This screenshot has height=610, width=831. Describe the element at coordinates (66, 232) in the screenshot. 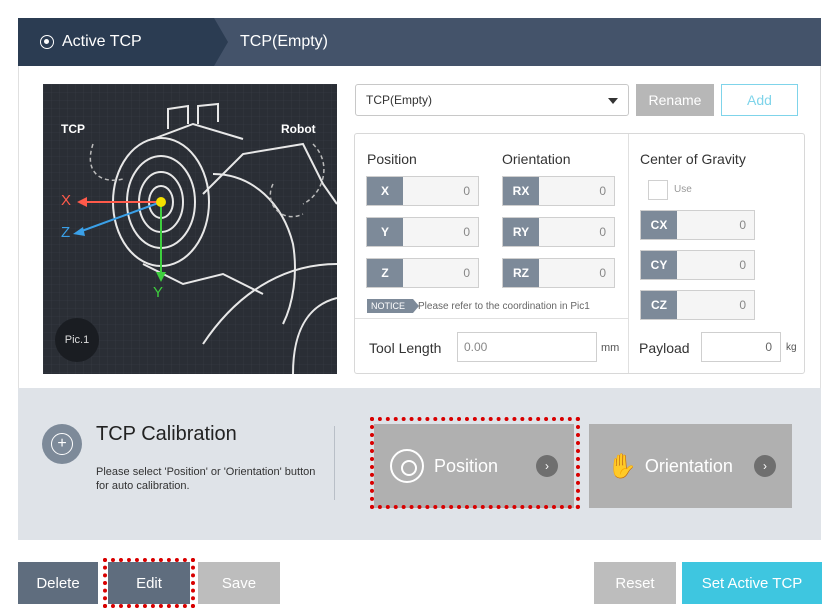

I see `axis-z-label: Z` at that location.